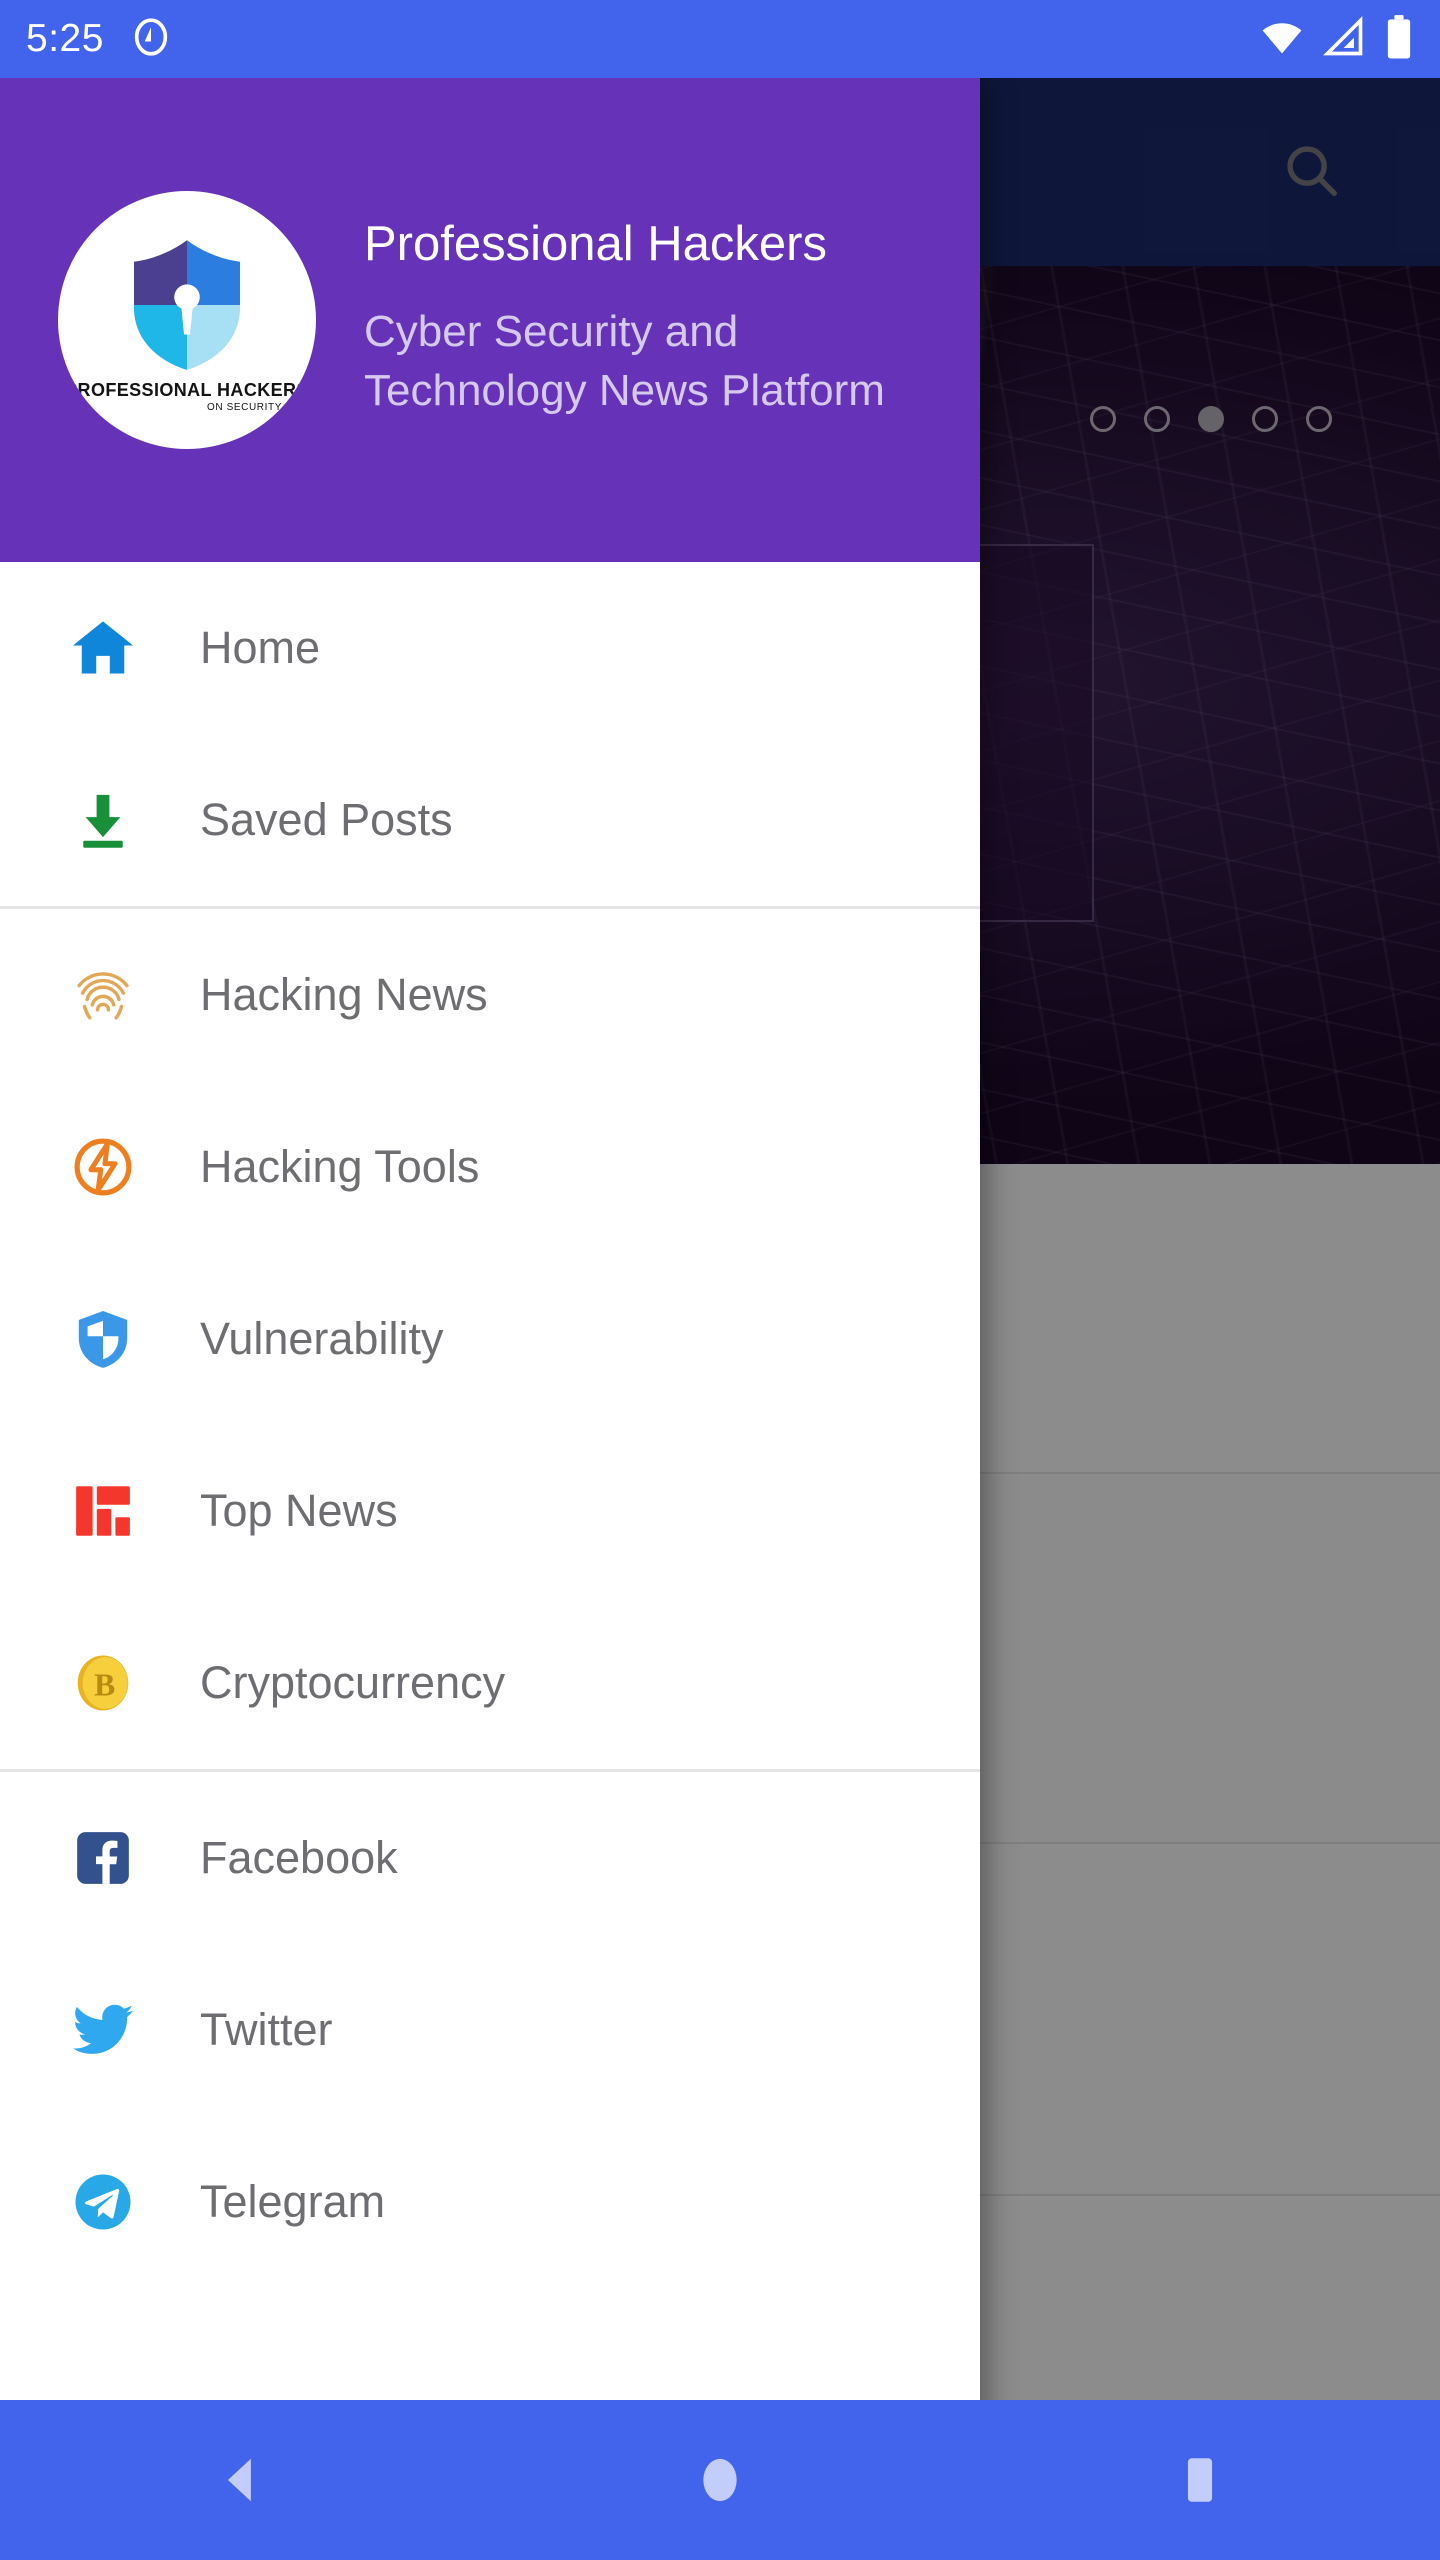 This screenshot has height=2560, width=1440. What do you see at coordinates (103, 995) in the screenshot?
I see `fingerprint-icon` at bounding box center [103, 995].